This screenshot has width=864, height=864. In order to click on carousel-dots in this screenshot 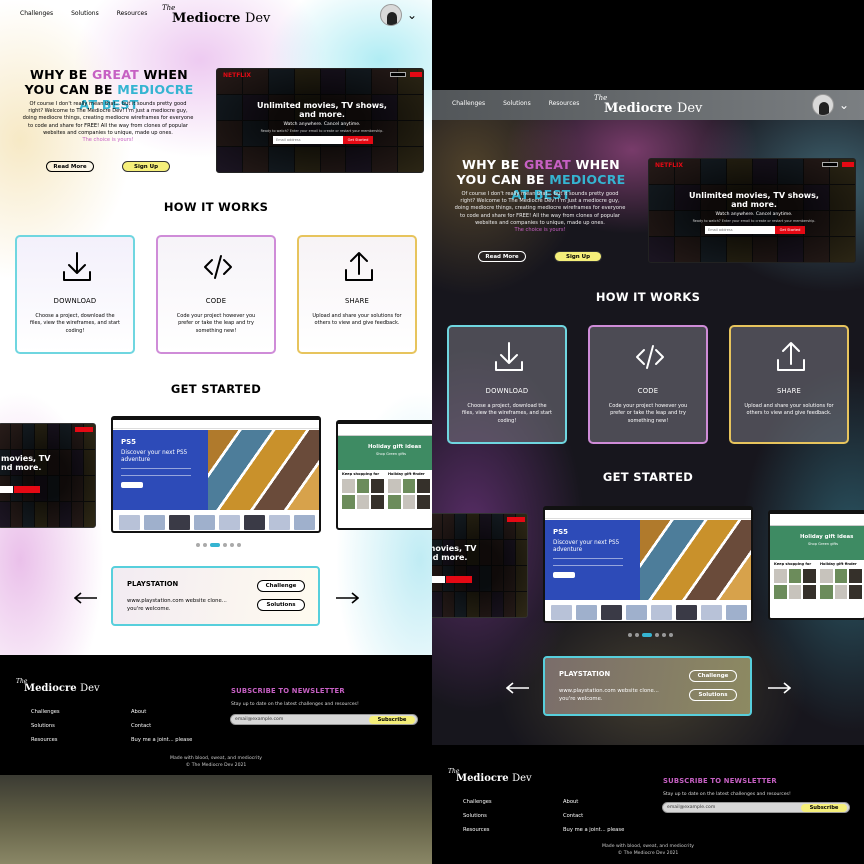, I will do `click(650, 635)`.